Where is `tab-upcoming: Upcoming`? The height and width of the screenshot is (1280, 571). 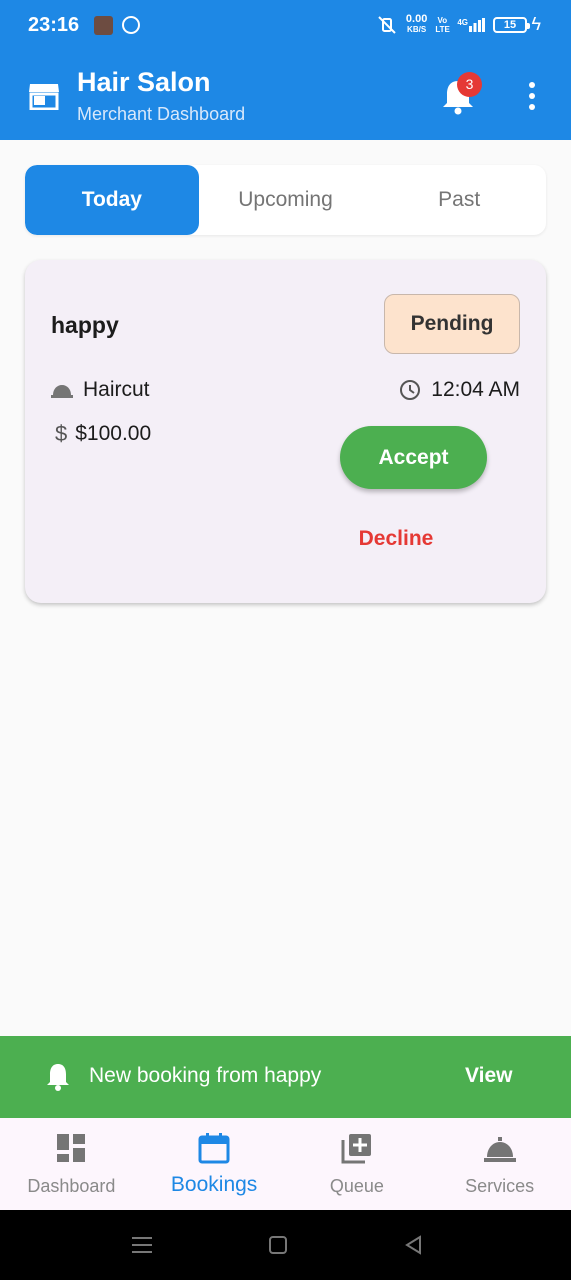 tab-upcoming: Upcoming is located at coordinates (286, 200).